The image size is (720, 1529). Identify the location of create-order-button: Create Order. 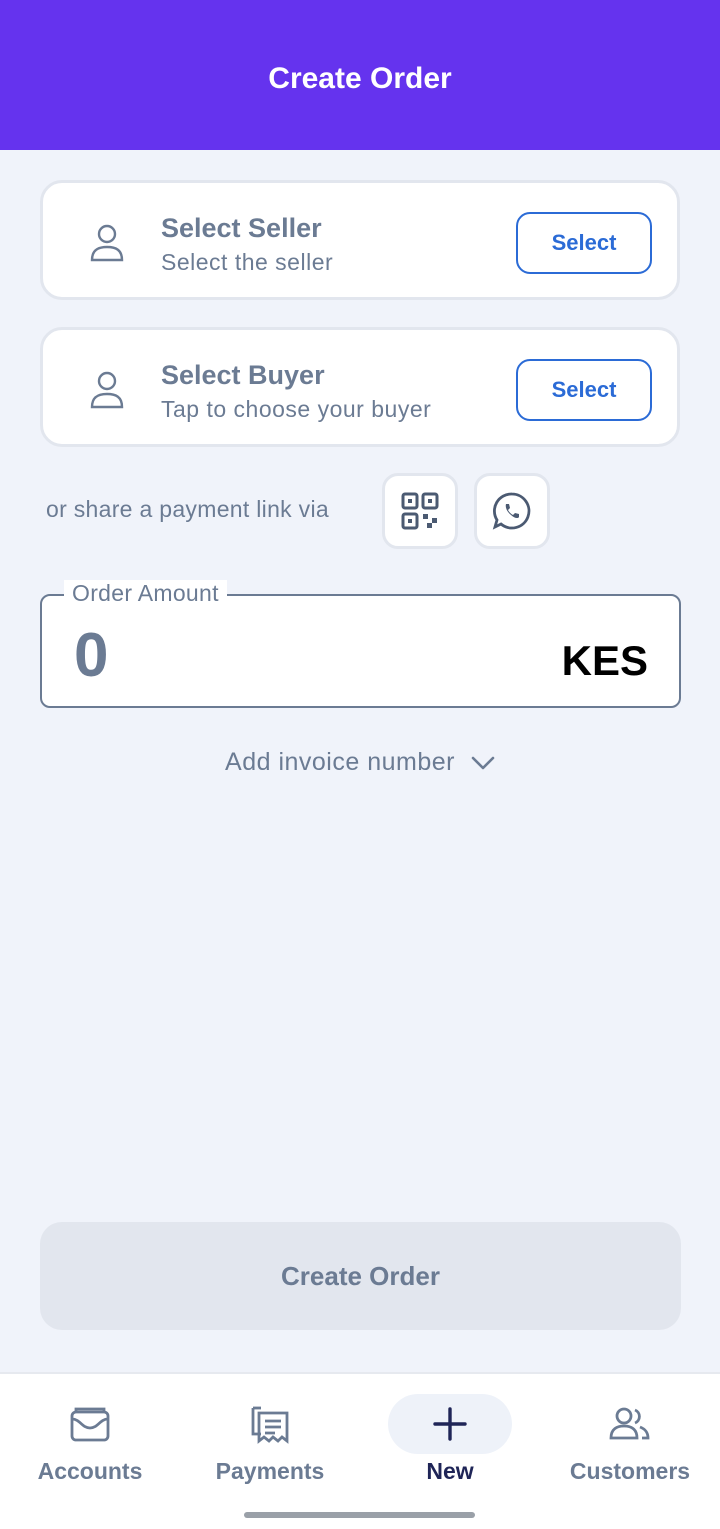
(360, 1276).